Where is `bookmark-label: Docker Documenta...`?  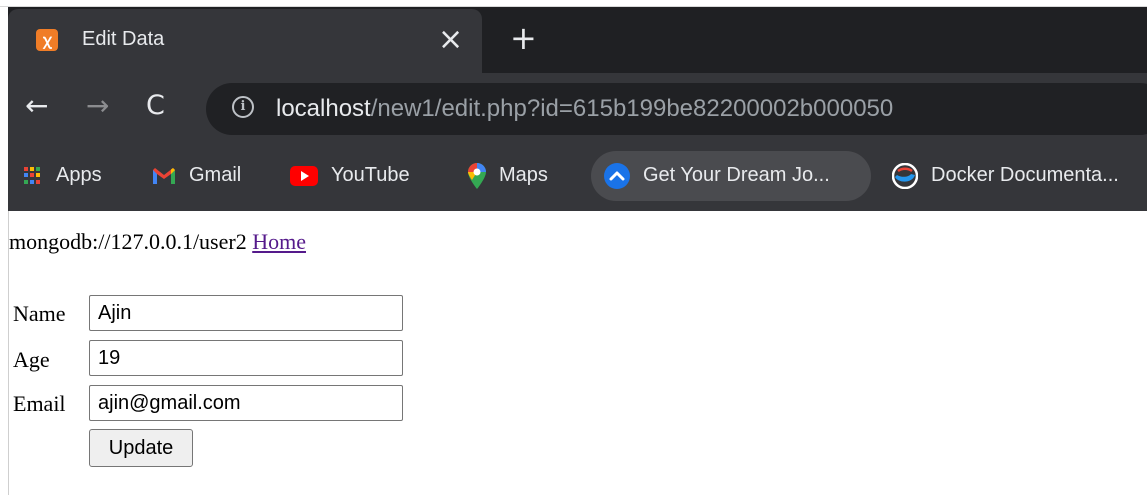
bookmark-label: Docker Documenta... is located at coordinates (1025, 175).